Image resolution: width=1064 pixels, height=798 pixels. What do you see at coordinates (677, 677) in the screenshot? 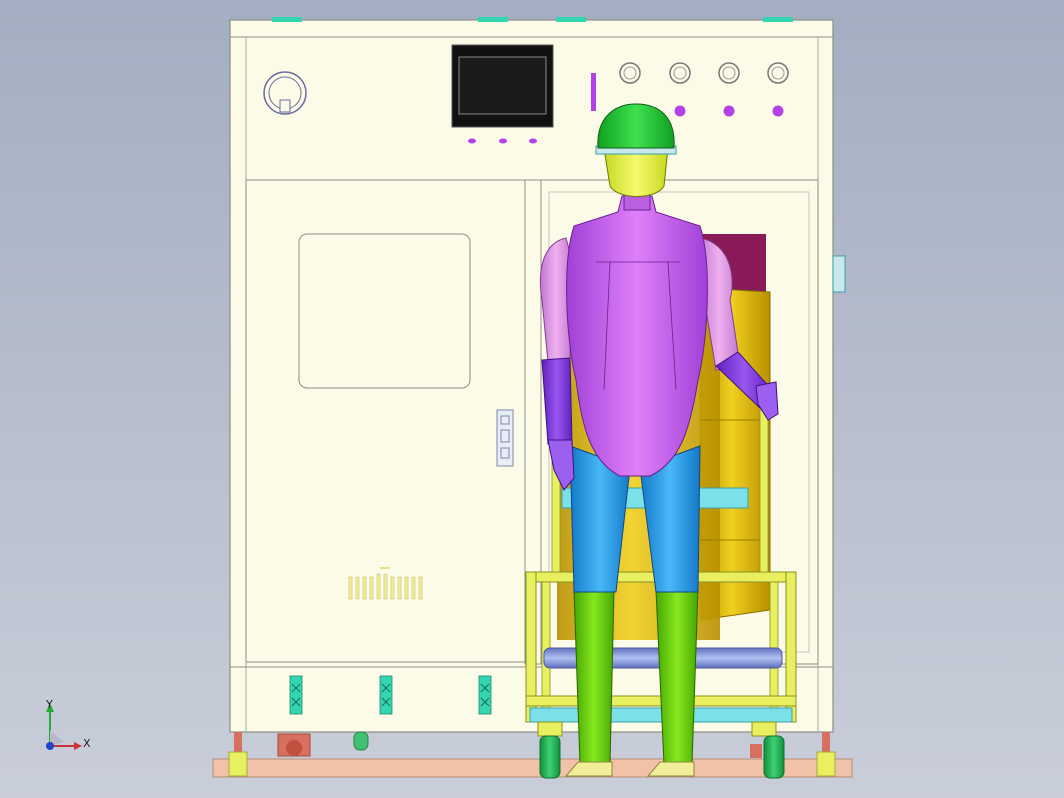
I see `right-lower-leg` at bounding box center [677, 677].